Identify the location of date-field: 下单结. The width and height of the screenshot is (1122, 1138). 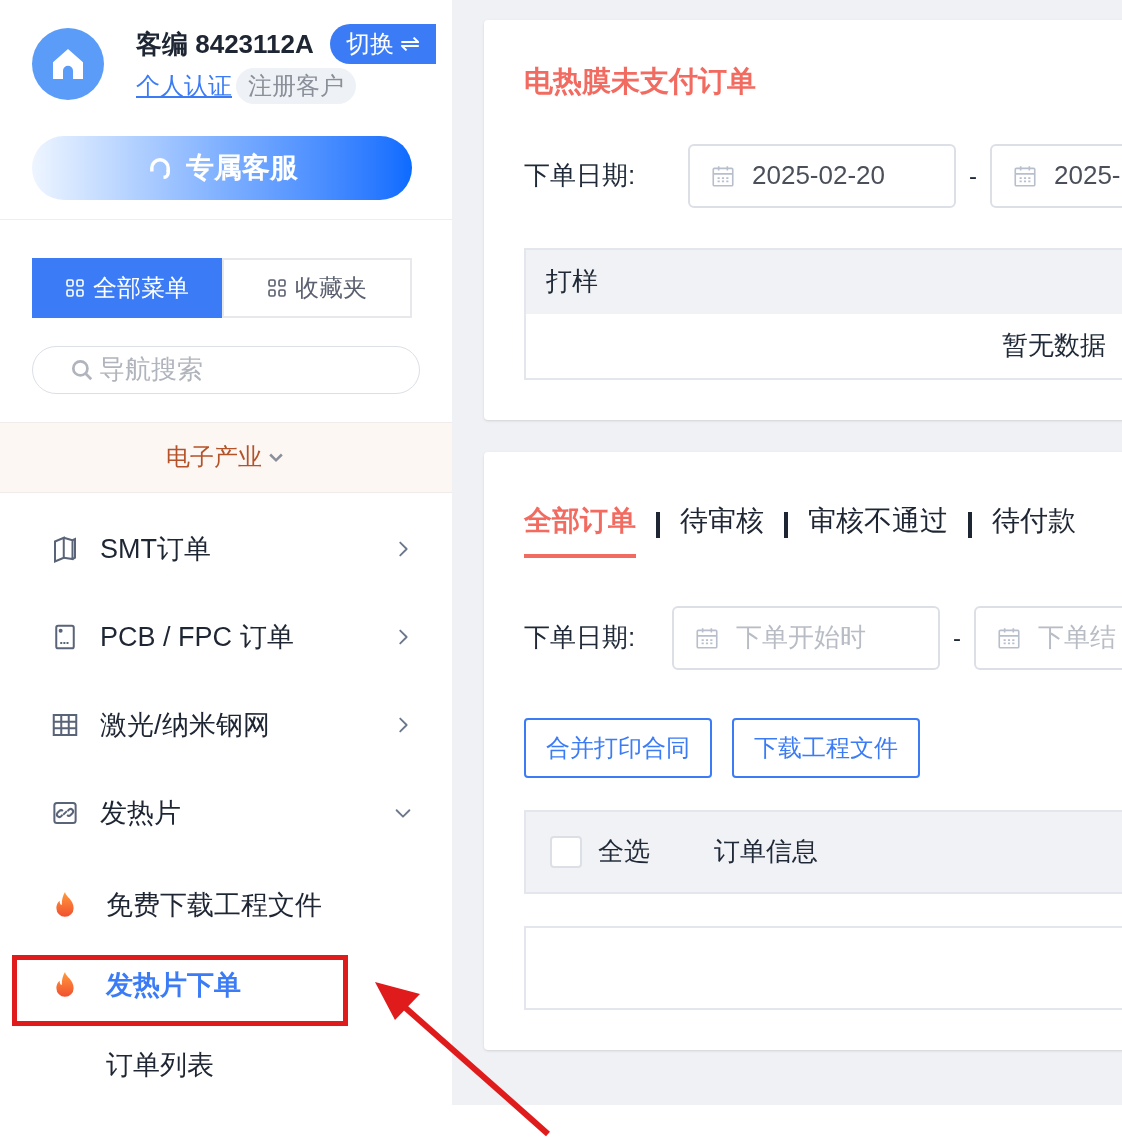
(1048, 637).